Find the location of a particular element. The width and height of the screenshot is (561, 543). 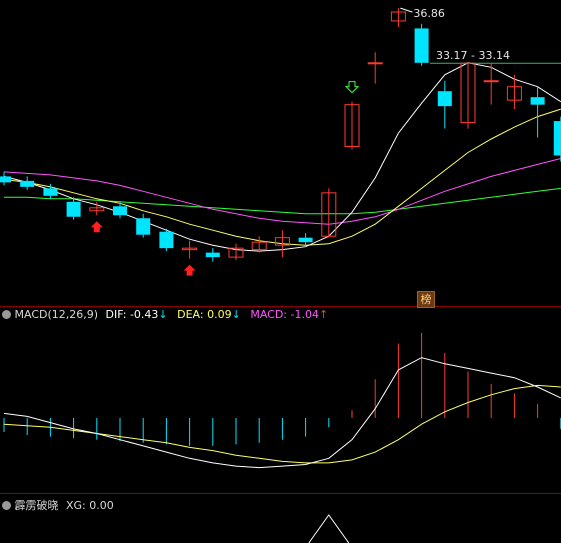

xg-header: 霹雳破晓 XG: 0.00 is located at coordinates (58, 505).